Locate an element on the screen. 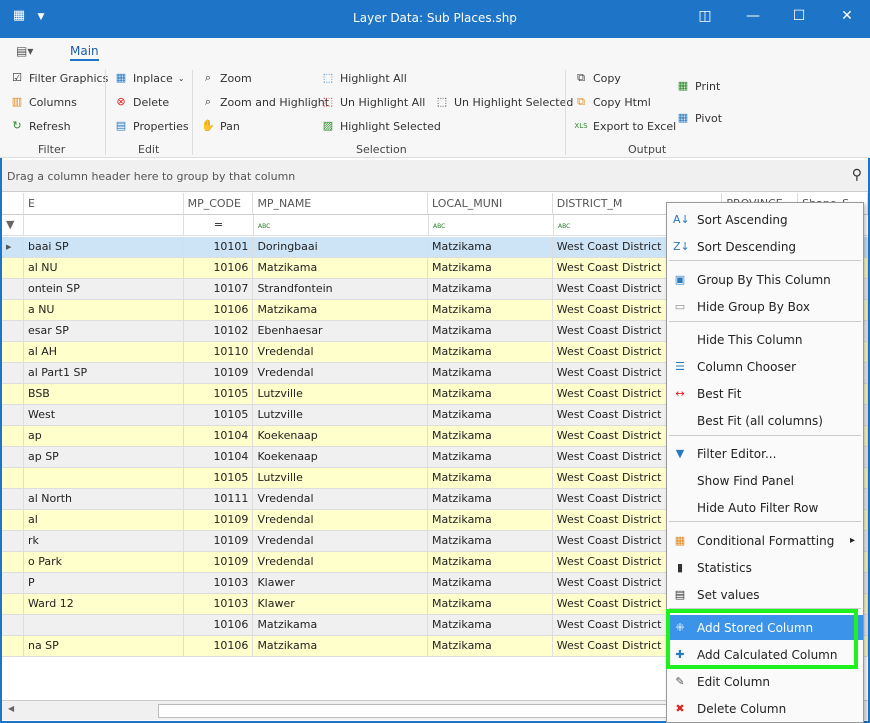  menu-item-set-values: ▤ Set values is located at coordinates (765, 594).